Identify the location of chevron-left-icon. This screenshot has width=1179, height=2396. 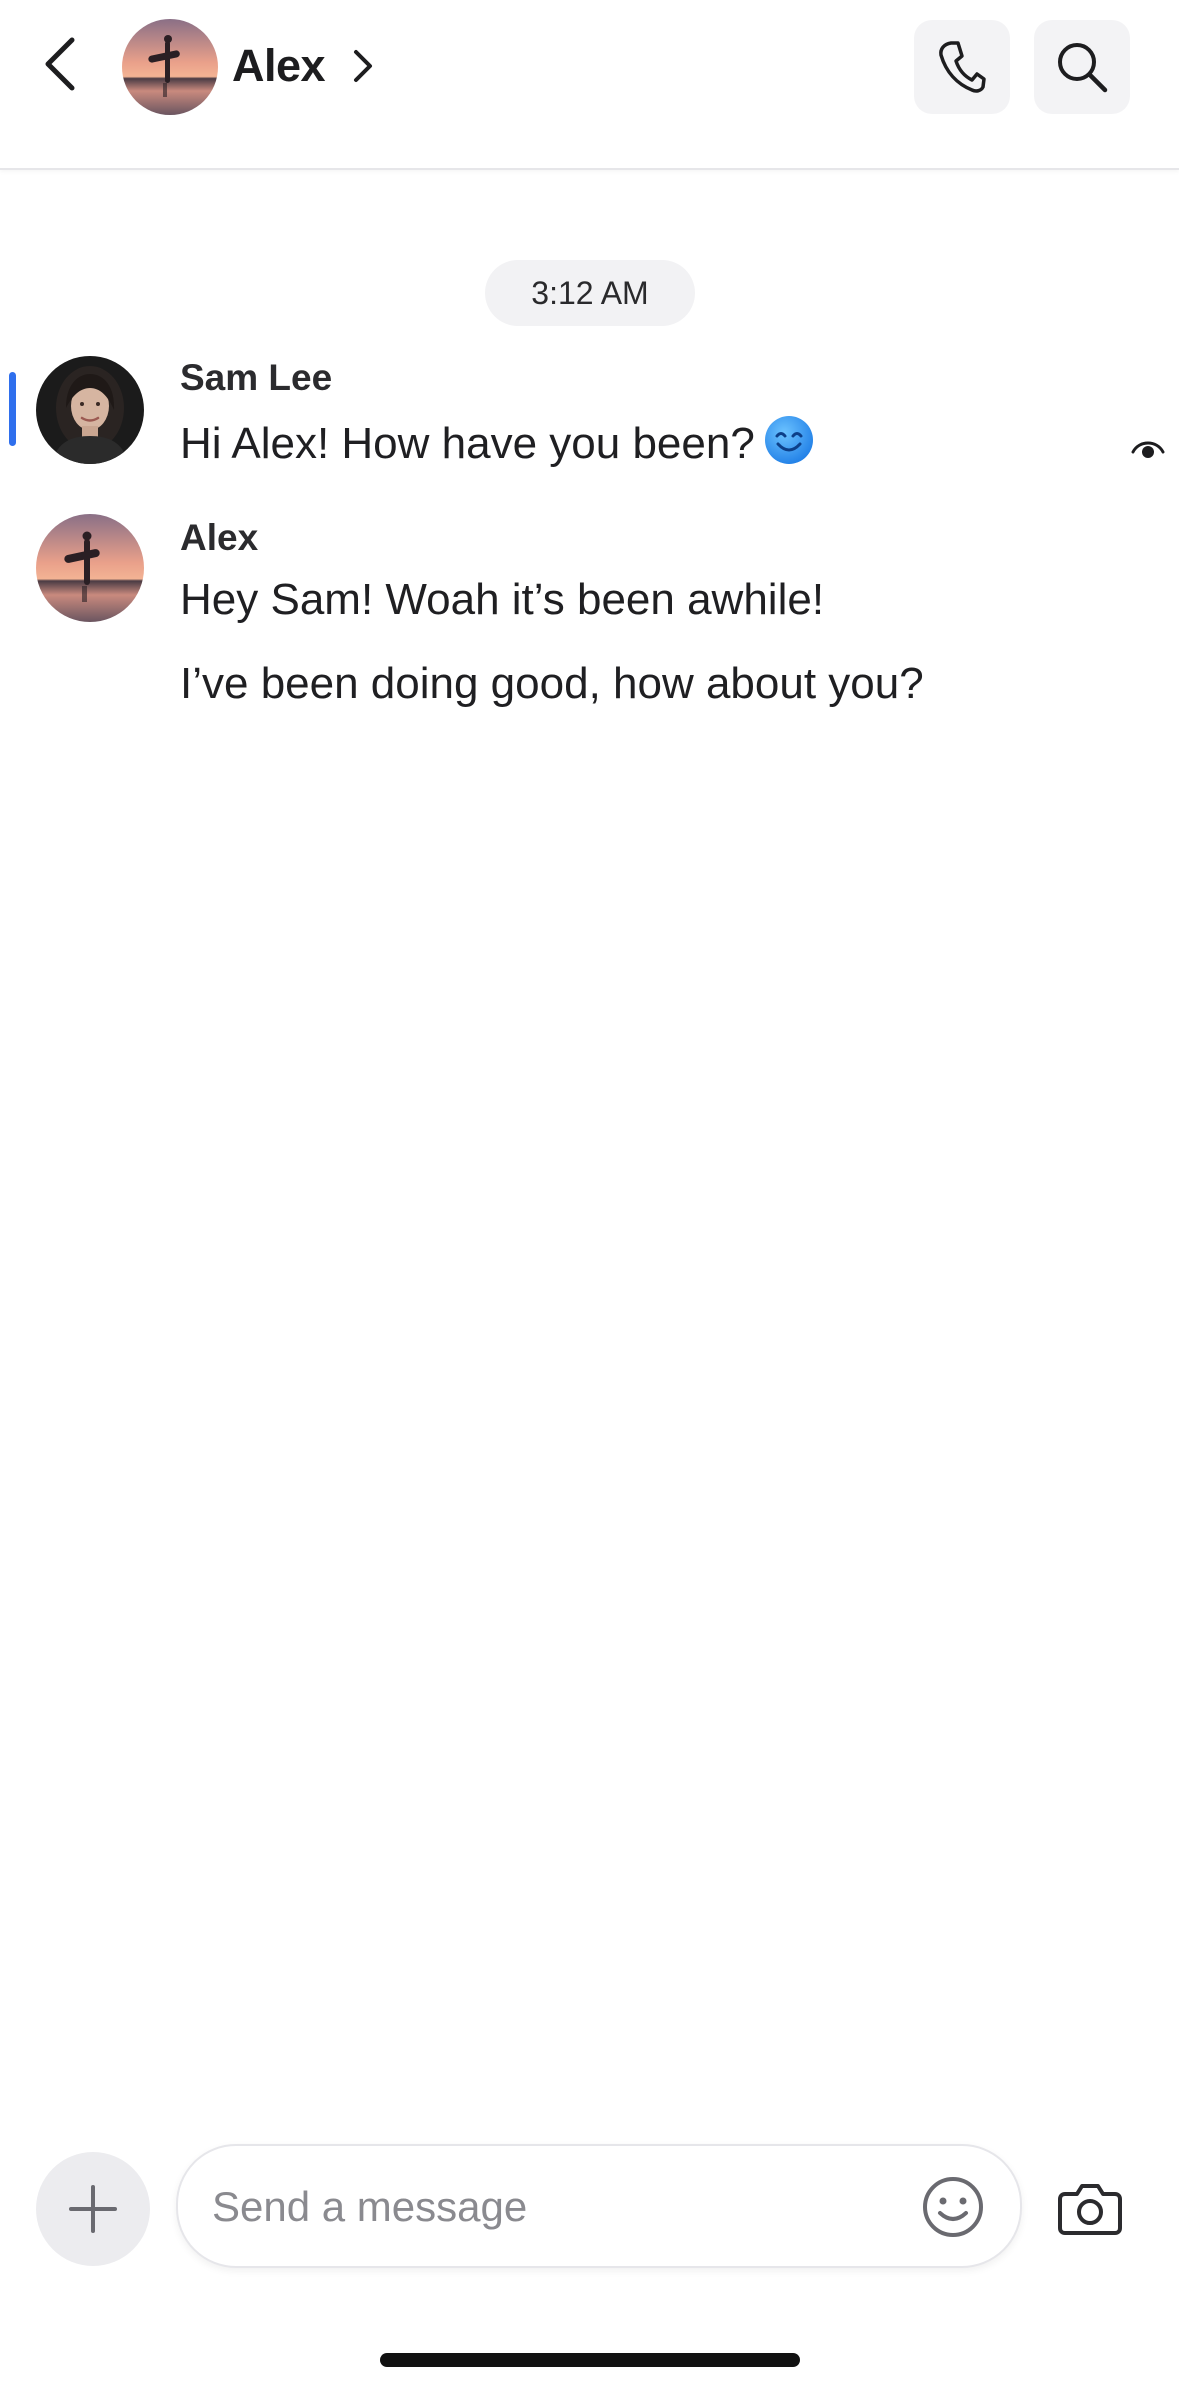
(60, 64).